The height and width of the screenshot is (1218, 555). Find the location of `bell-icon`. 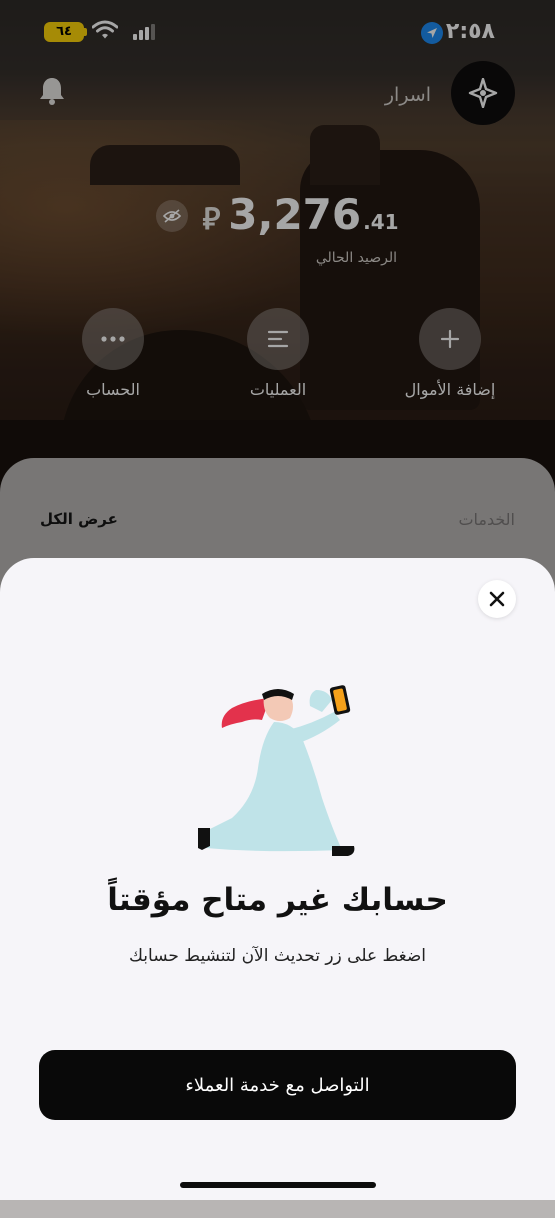

bell-icon is located at coordinates (52, 93).